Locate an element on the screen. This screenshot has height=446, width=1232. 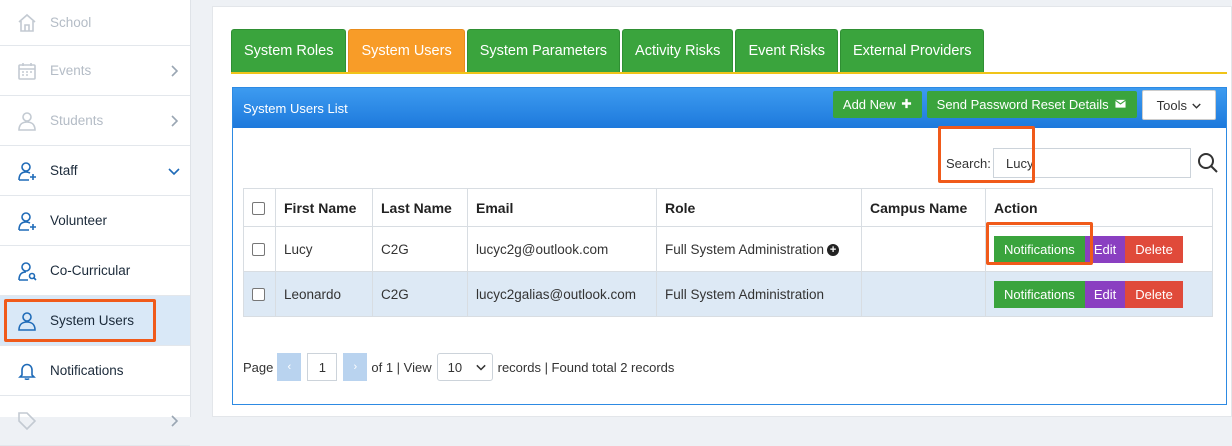
bell-icon is located at coordinates (27, 371).